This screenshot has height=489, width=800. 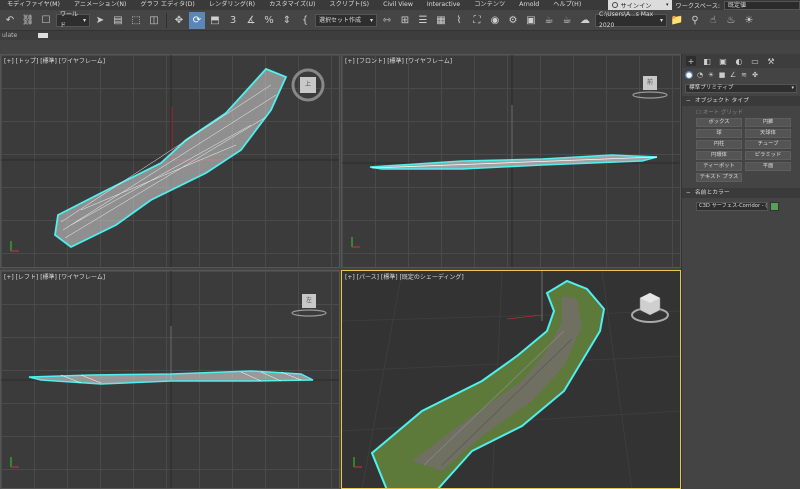 I want to click on viewcube: 前, so click(x=650, y=88).